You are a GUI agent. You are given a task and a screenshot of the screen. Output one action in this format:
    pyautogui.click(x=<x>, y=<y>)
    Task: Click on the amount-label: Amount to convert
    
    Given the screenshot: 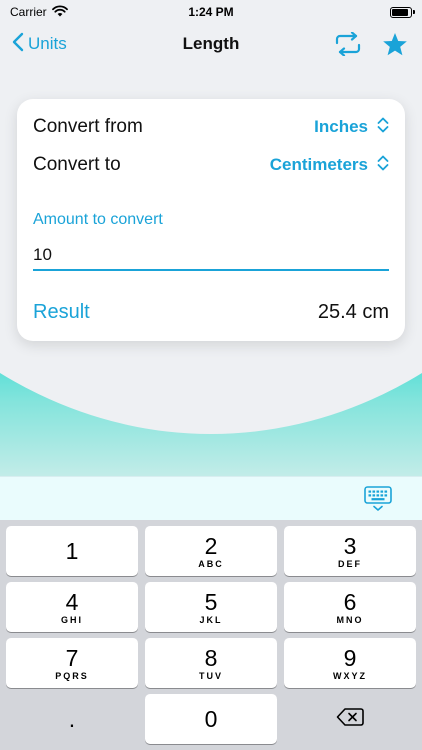 What is the action you would take?
    pyautogui.click(x=98, y=219)
    